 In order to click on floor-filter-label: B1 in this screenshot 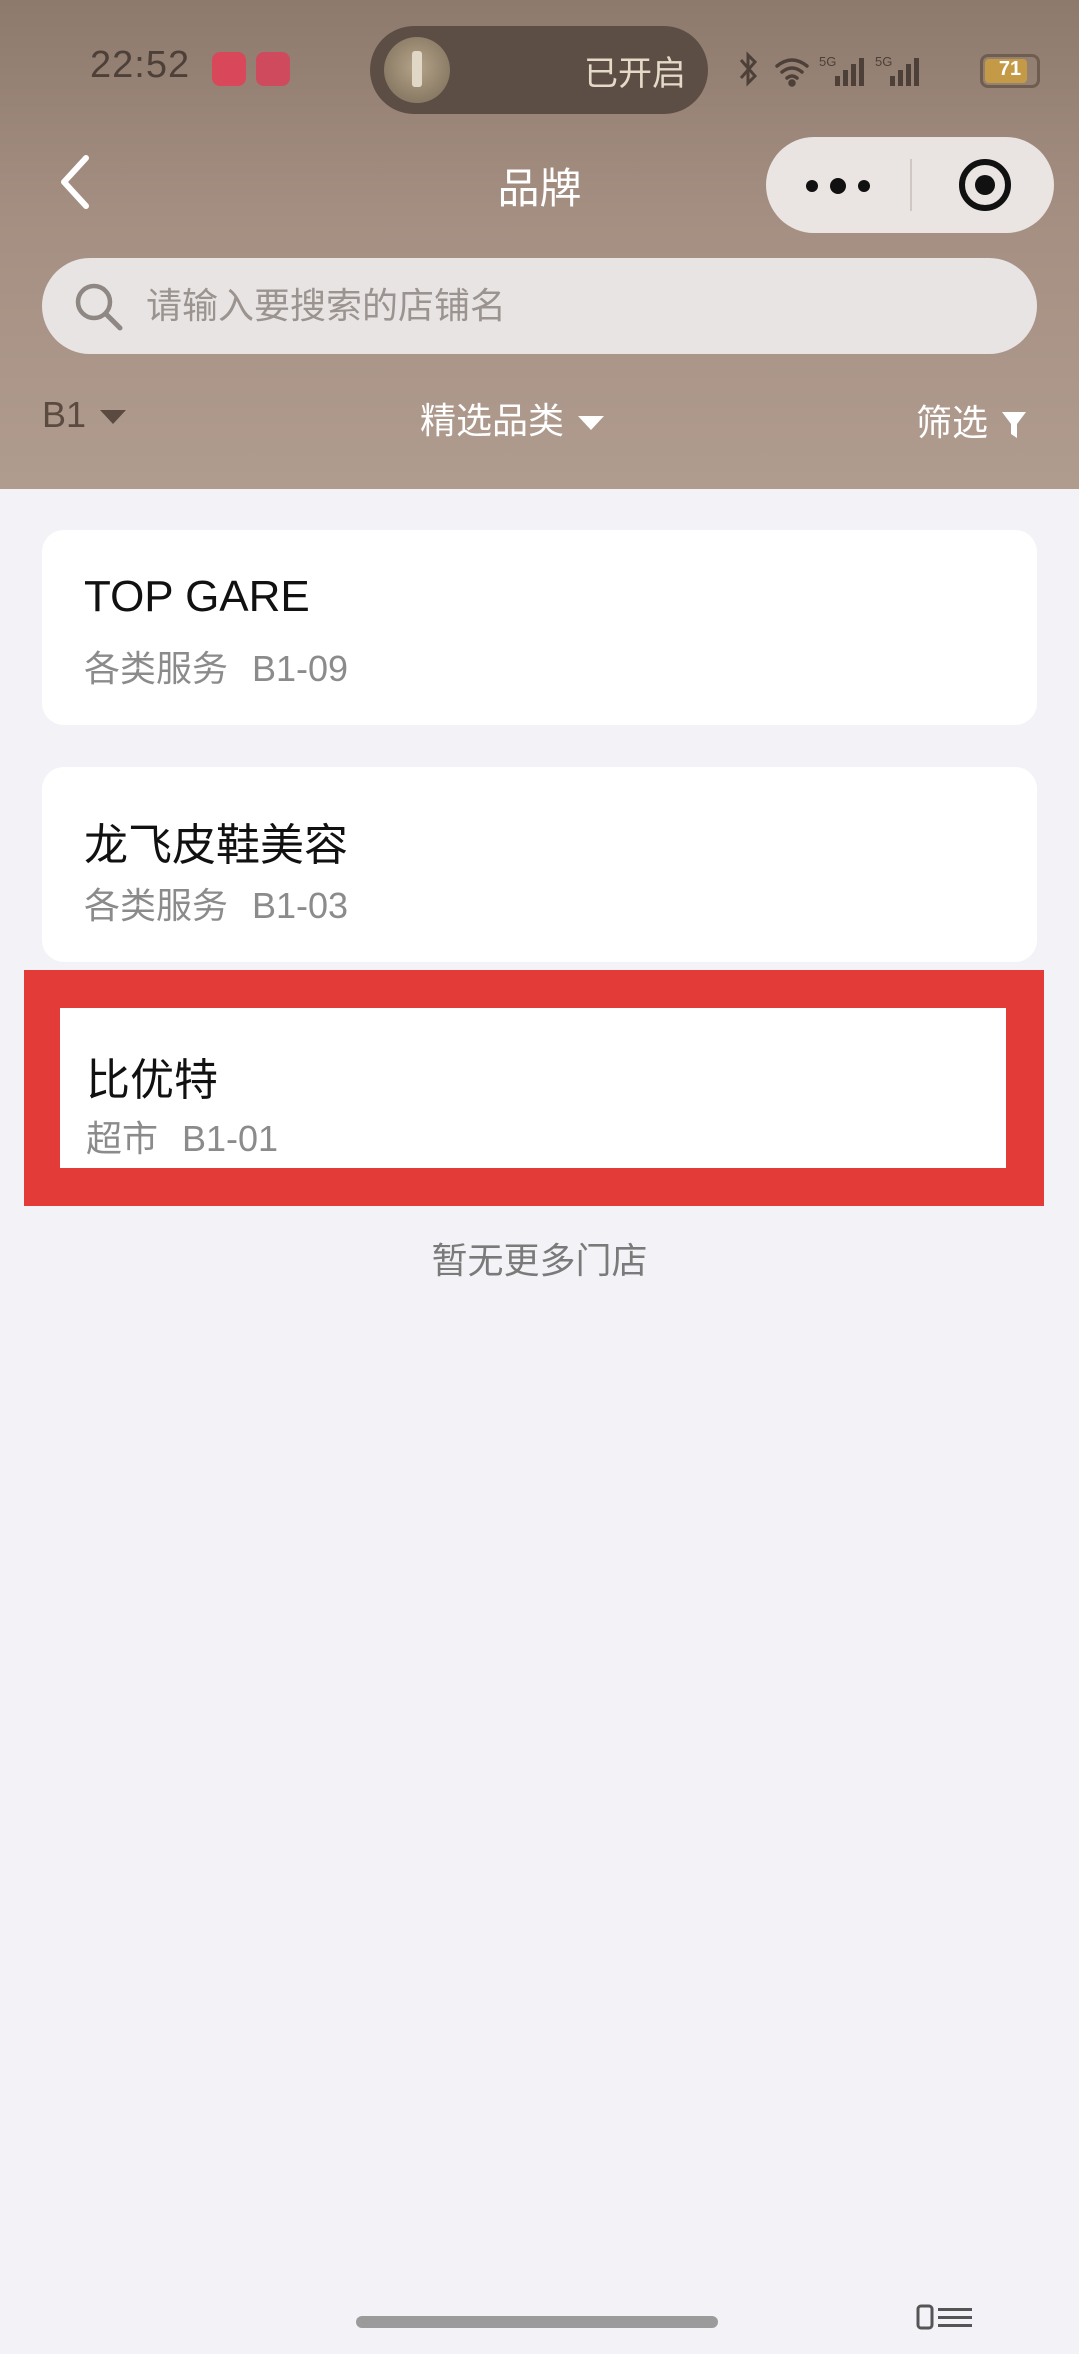, I will do `click(64, 414)`.